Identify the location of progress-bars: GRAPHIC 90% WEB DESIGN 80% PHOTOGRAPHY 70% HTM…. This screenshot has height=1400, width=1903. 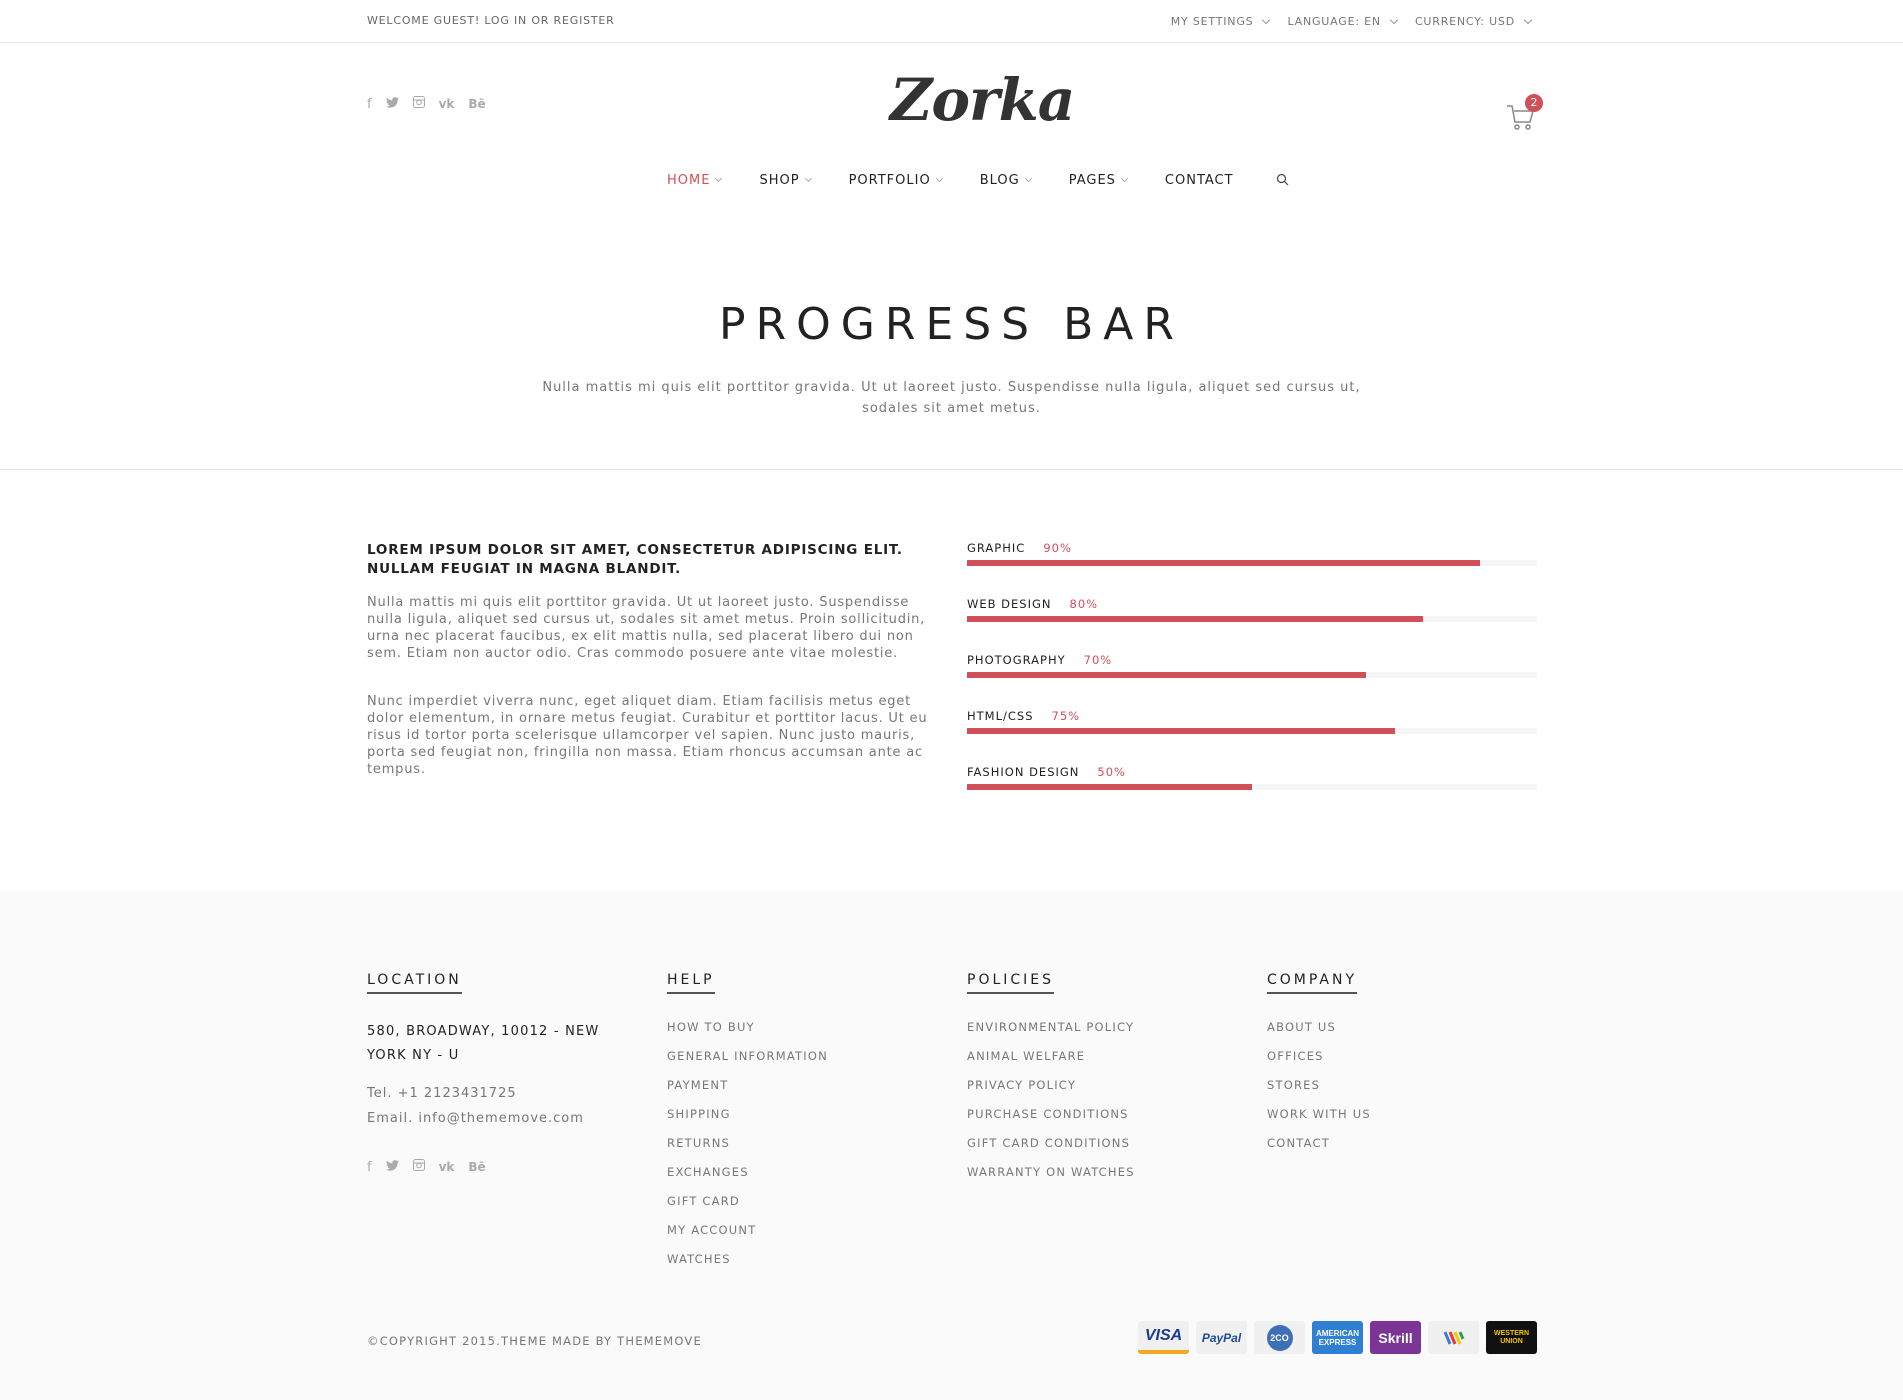
(1252, 681).